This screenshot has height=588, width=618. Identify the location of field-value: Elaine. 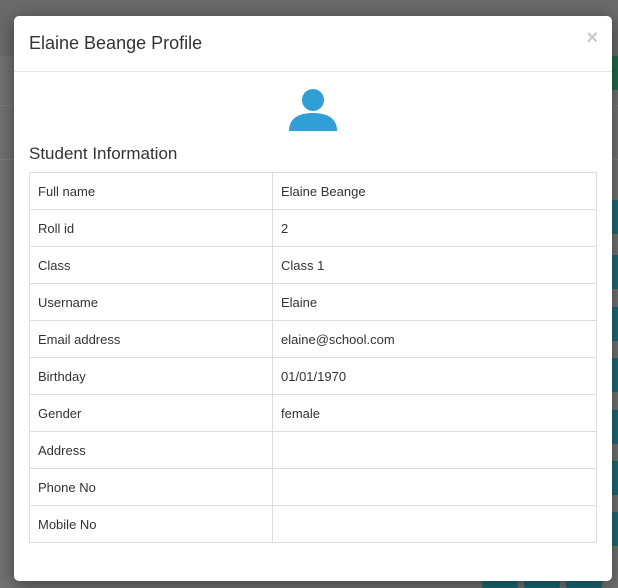
(434, 302).